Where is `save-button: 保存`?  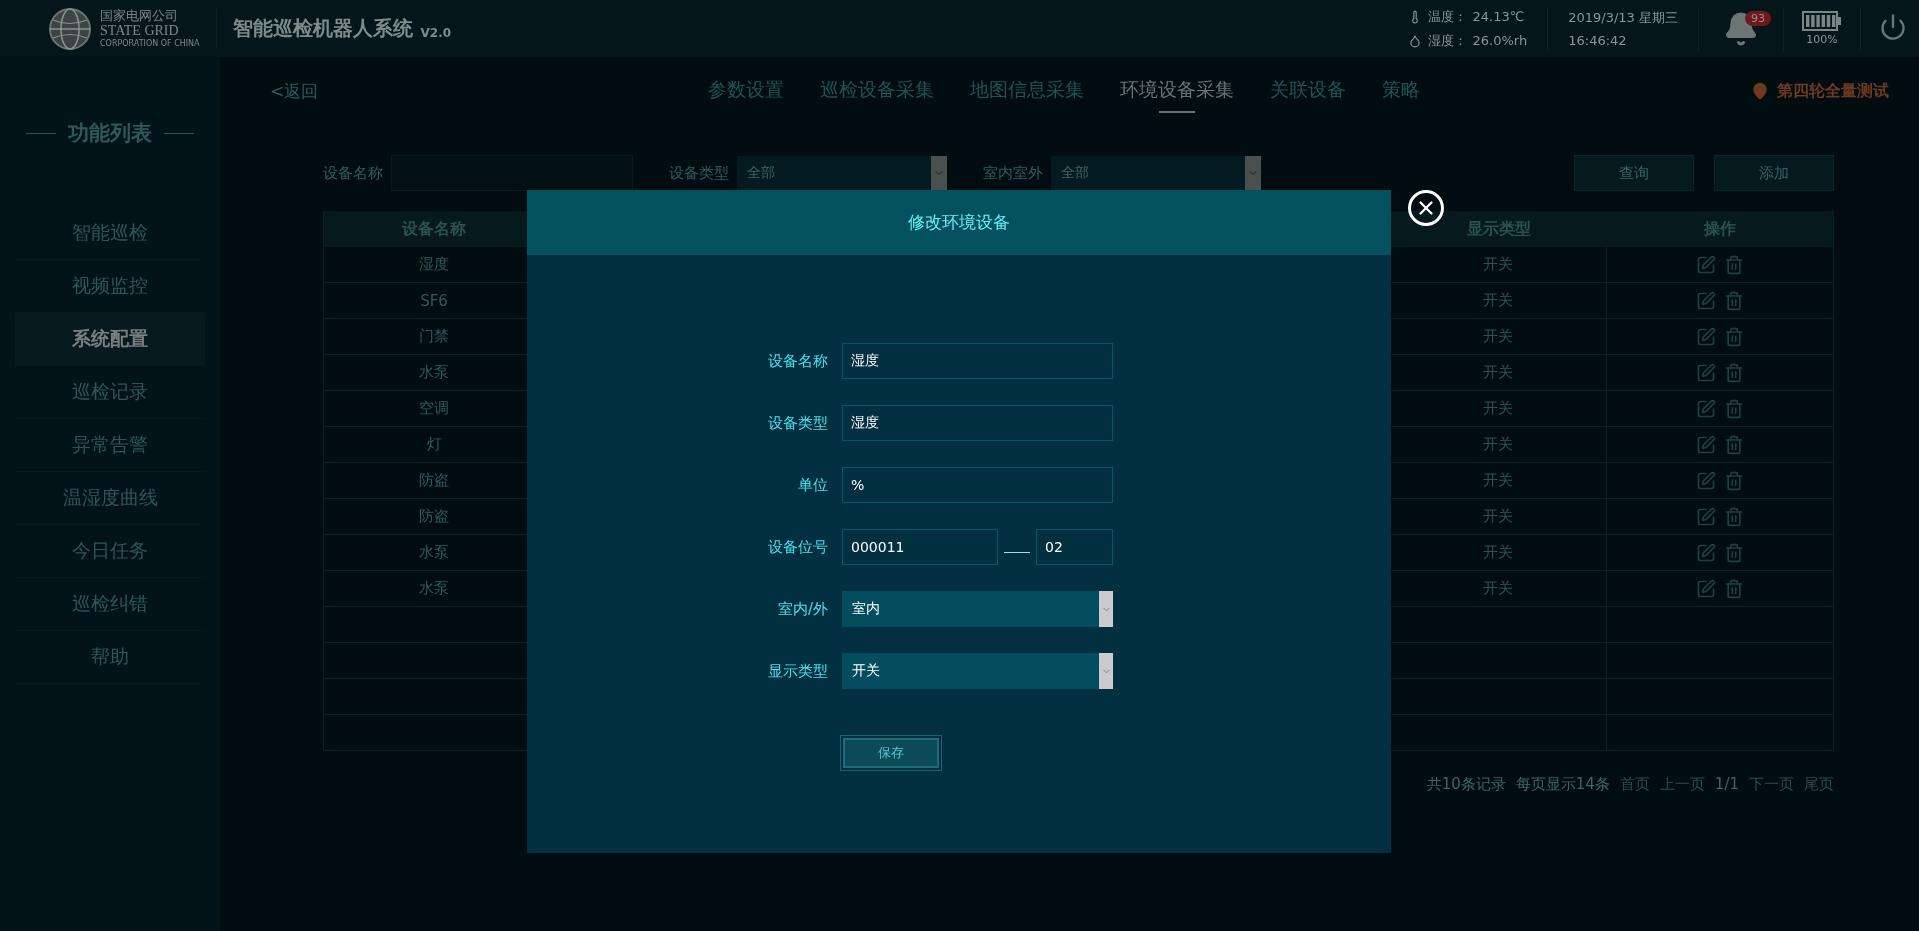 save-button: 保存 is located at coordinates (891, 753).